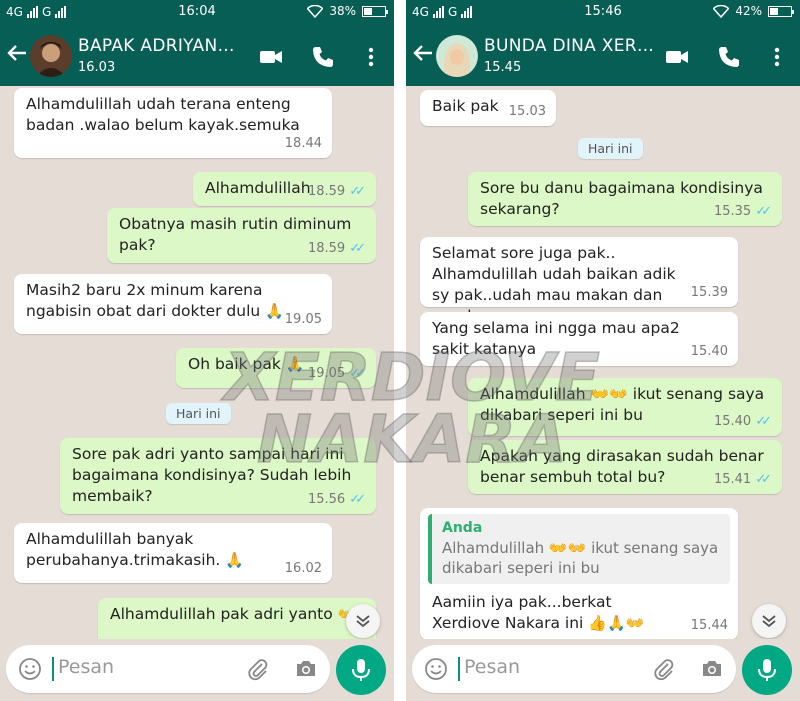 The image size is (800, 701). What do you see at coordinates (616, 623) in the screenshot?
I see `reaction-emojis: 👍🙏👐` at bounding box center [616, 623].